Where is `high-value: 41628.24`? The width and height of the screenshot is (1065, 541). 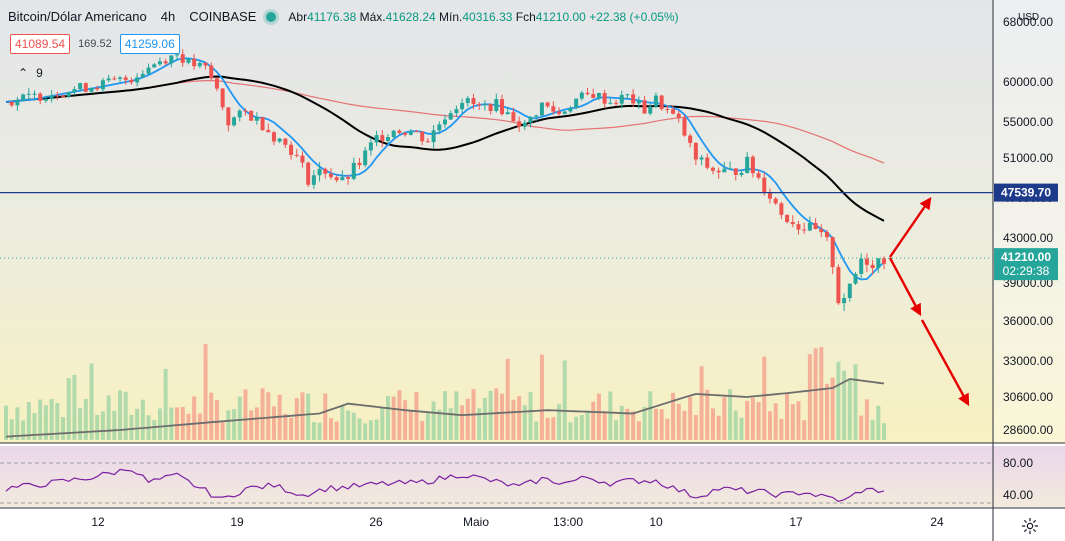 high-value: 41628.24 is located at coordinates (410, 16).